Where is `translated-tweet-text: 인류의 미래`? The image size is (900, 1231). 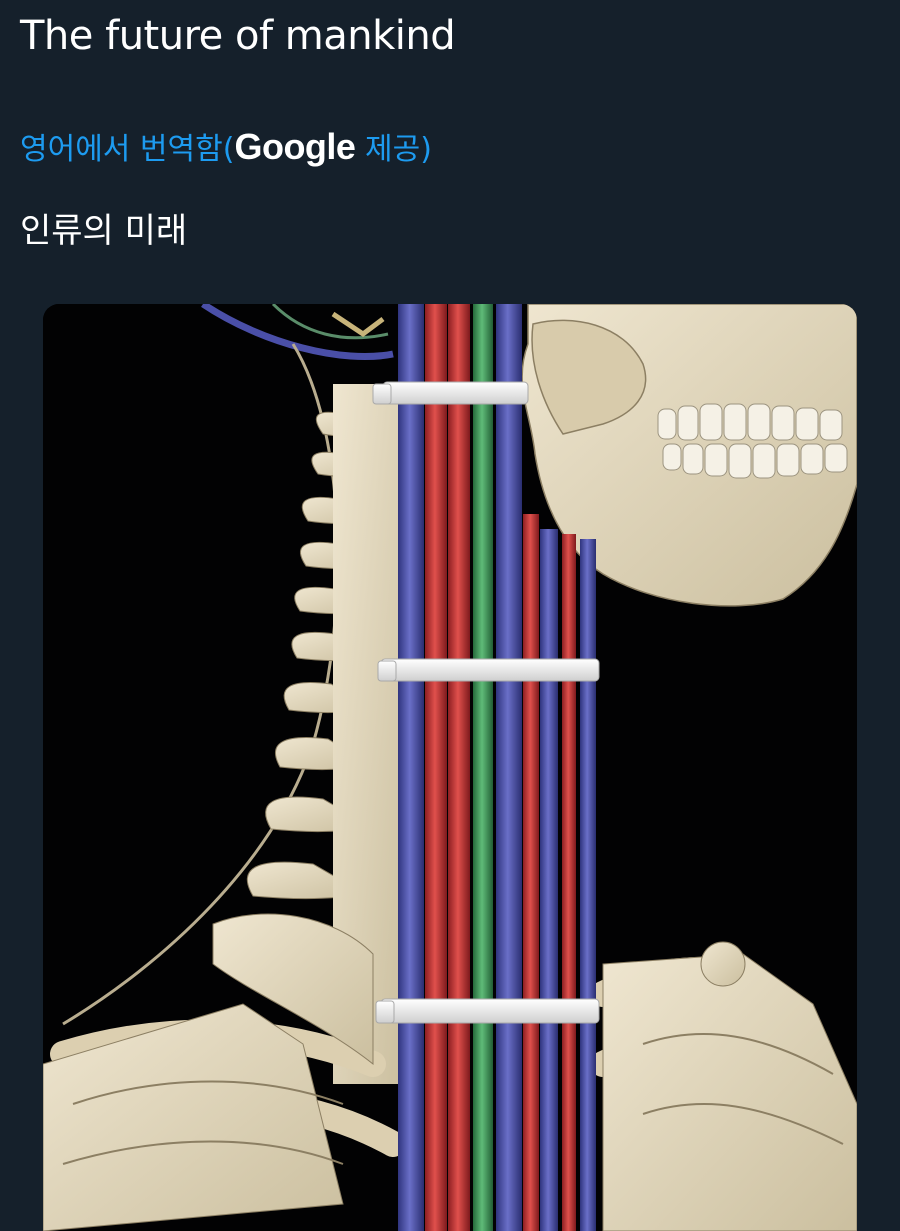 translated-tweet-text: 인류의 미래 is located at coordinates (104, 231).